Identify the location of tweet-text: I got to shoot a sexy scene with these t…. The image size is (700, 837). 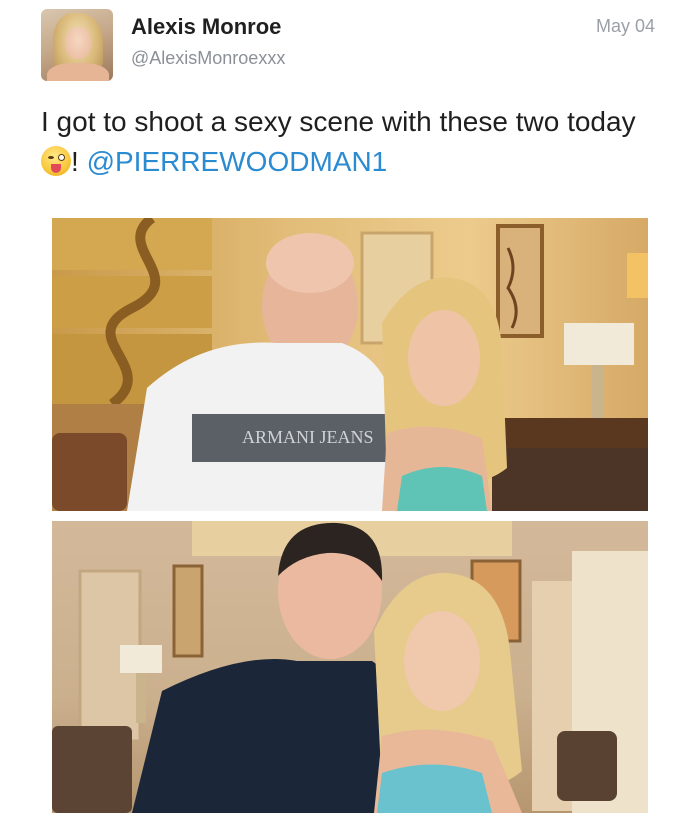
(351, 142).